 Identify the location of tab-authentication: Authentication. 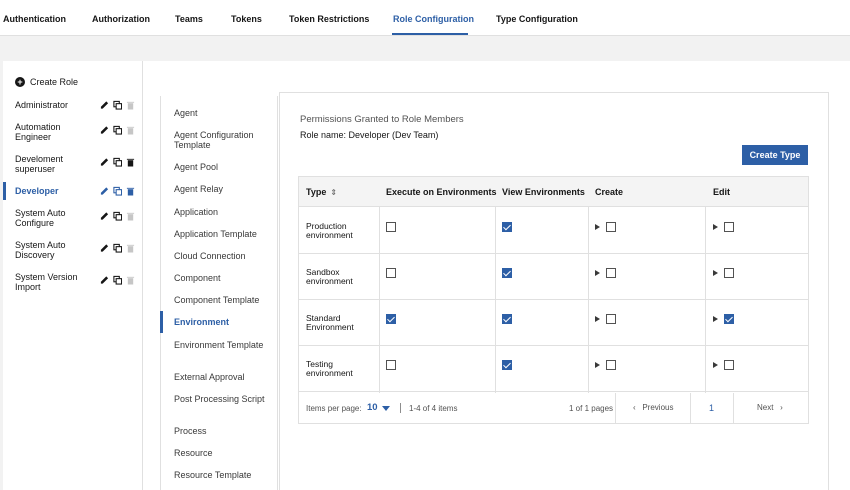
(34, 19).